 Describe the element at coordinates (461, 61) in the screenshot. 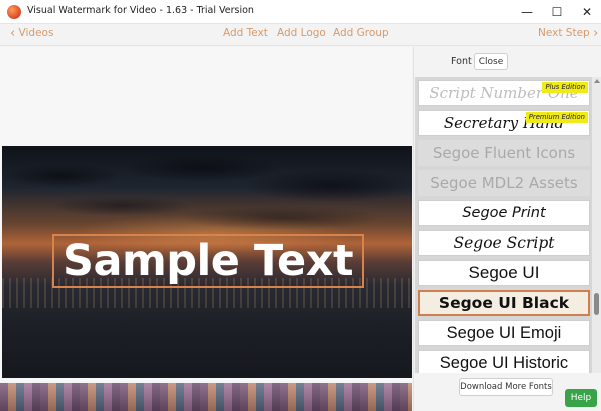

I see `font-label: Font` at that location.